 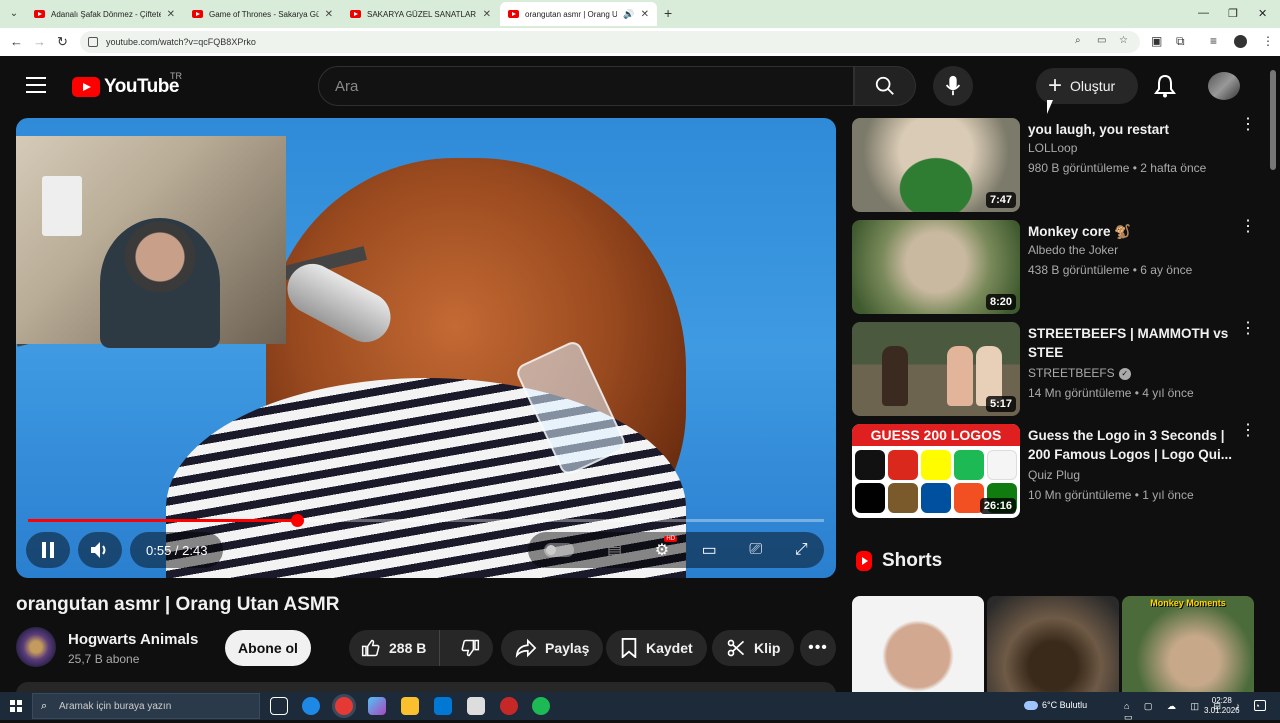 What do you see at coordinates (1101, 40) in the screenshot?
I see `install-app-icon: ▭` at bounding box center [1101, 40].